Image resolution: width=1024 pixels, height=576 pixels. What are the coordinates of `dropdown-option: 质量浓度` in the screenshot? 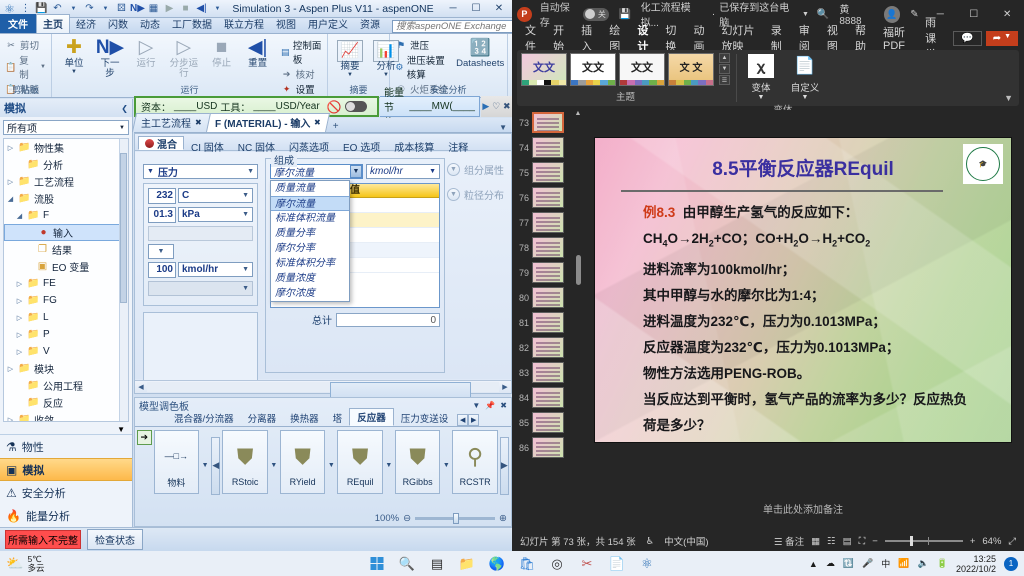 It's located at (310, 278).